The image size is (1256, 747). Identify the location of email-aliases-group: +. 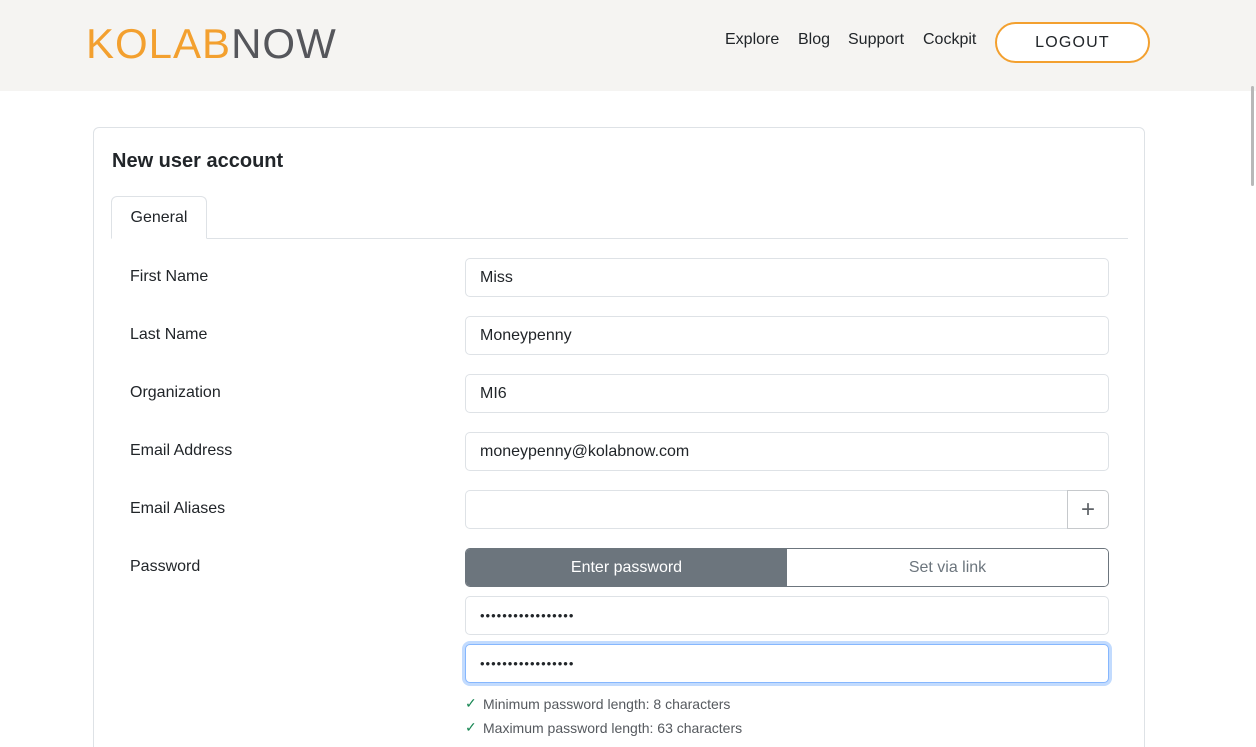
(787, 509).